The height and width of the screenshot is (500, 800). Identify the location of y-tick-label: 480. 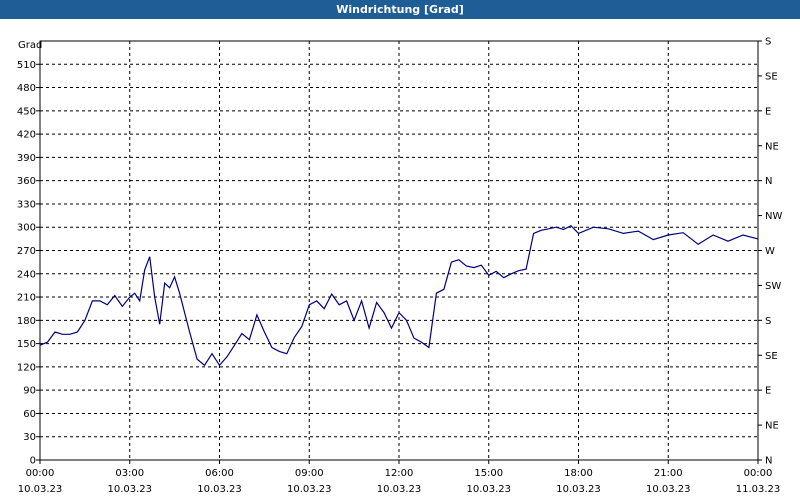
(26, 88).